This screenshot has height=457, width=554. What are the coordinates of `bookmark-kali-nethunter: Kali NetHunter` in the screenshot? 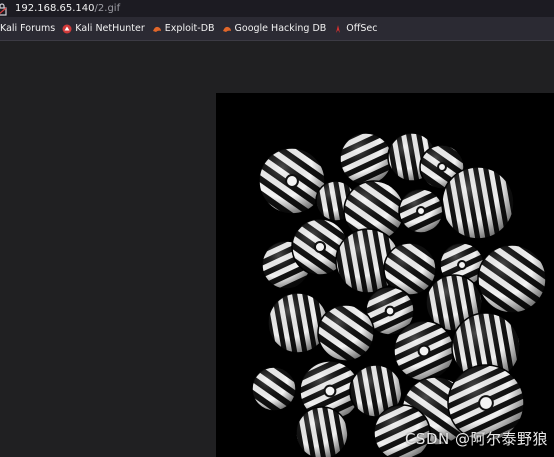 It's located at (103, 28).